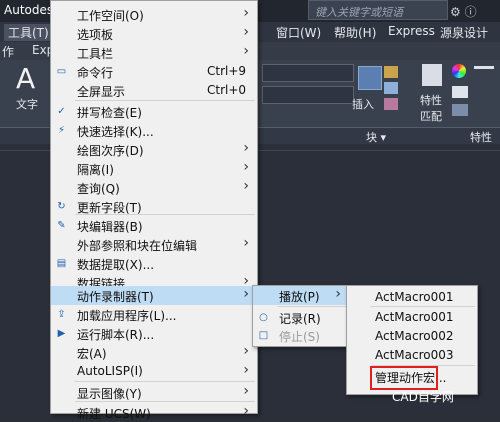 The height and width of the screenshot is (422, 500). Describe the element at coordinates (109, 113) in the screenshot. I see `tools-menu-label: 拼写检查(E)` at that location.